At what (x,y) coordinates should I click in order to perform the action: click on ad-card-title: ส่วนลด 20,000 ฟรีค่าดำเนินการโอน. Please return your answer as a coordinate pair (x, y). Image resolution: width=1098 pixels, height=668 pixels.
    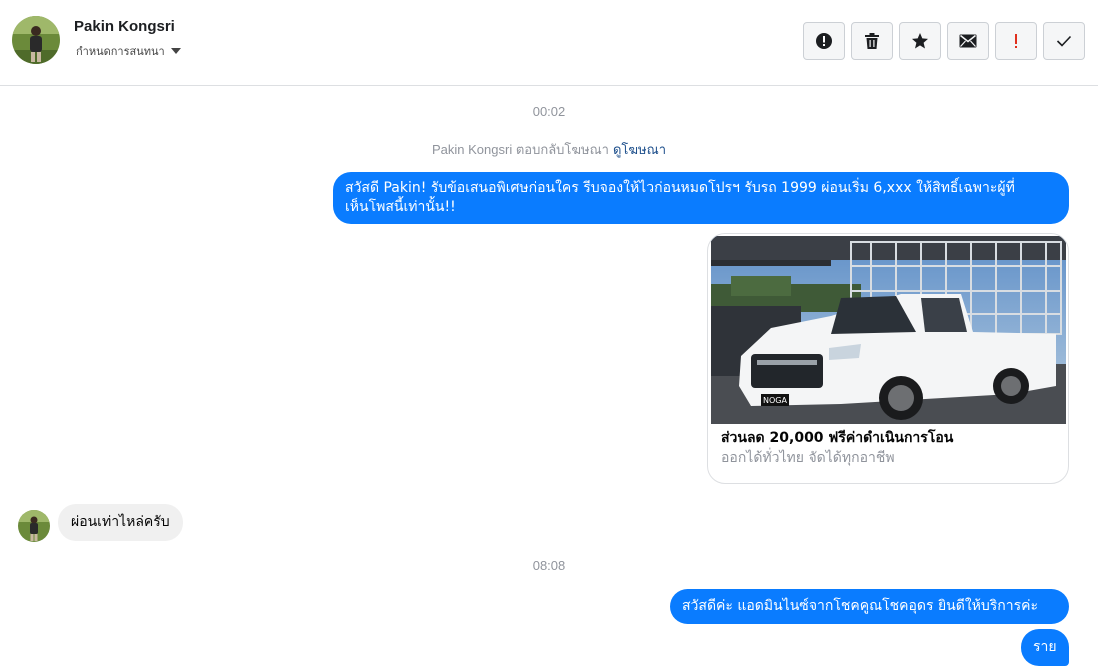
    Looking at the image, I should click on (837, 438).